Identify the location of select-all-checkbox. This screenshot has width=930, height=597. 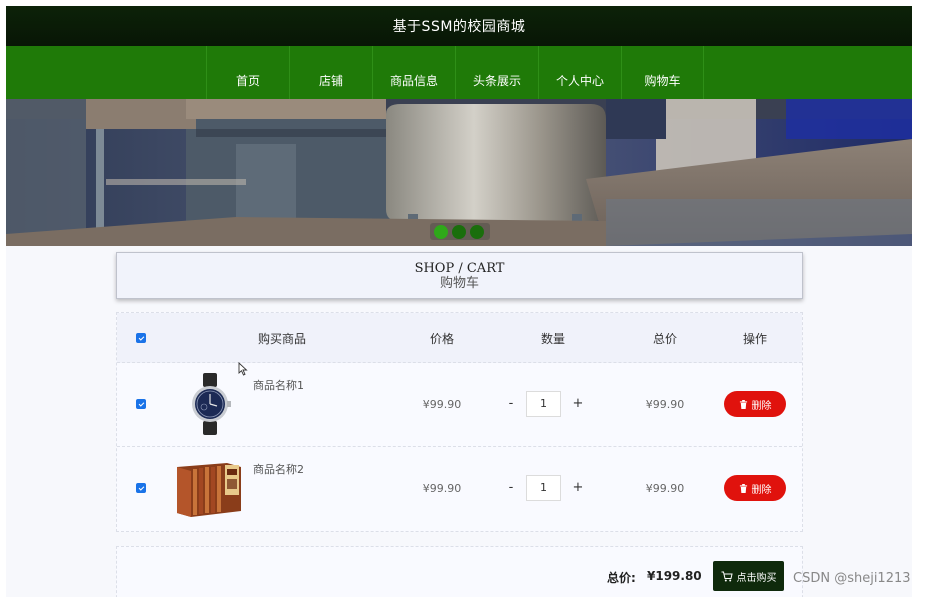
(141, 338).